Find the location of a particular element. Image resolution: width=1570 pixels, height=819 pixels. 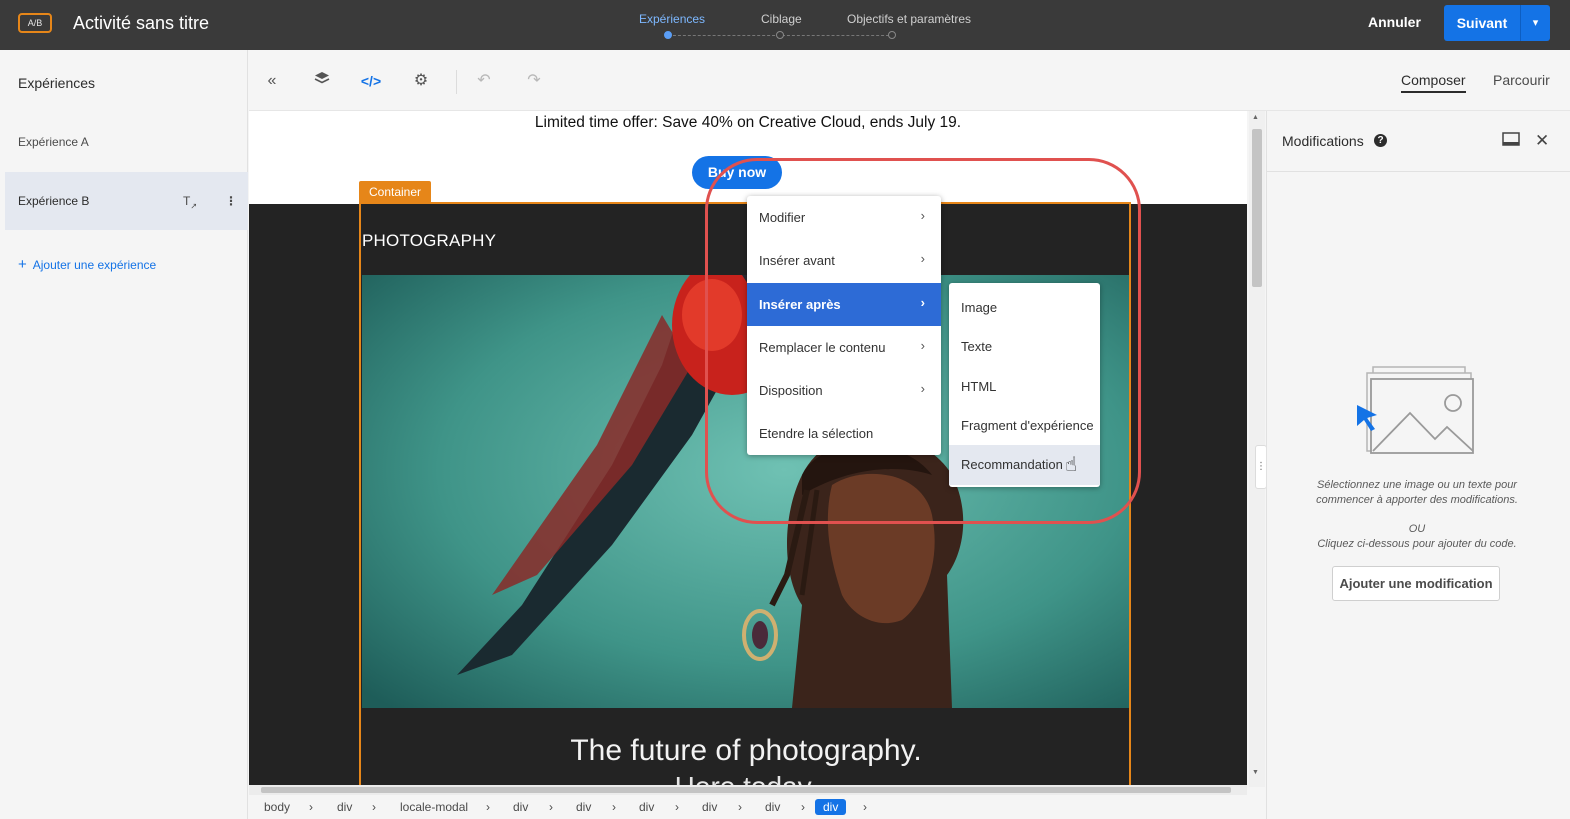

code-editor-icon: </> is located at coordinates (371, 81).